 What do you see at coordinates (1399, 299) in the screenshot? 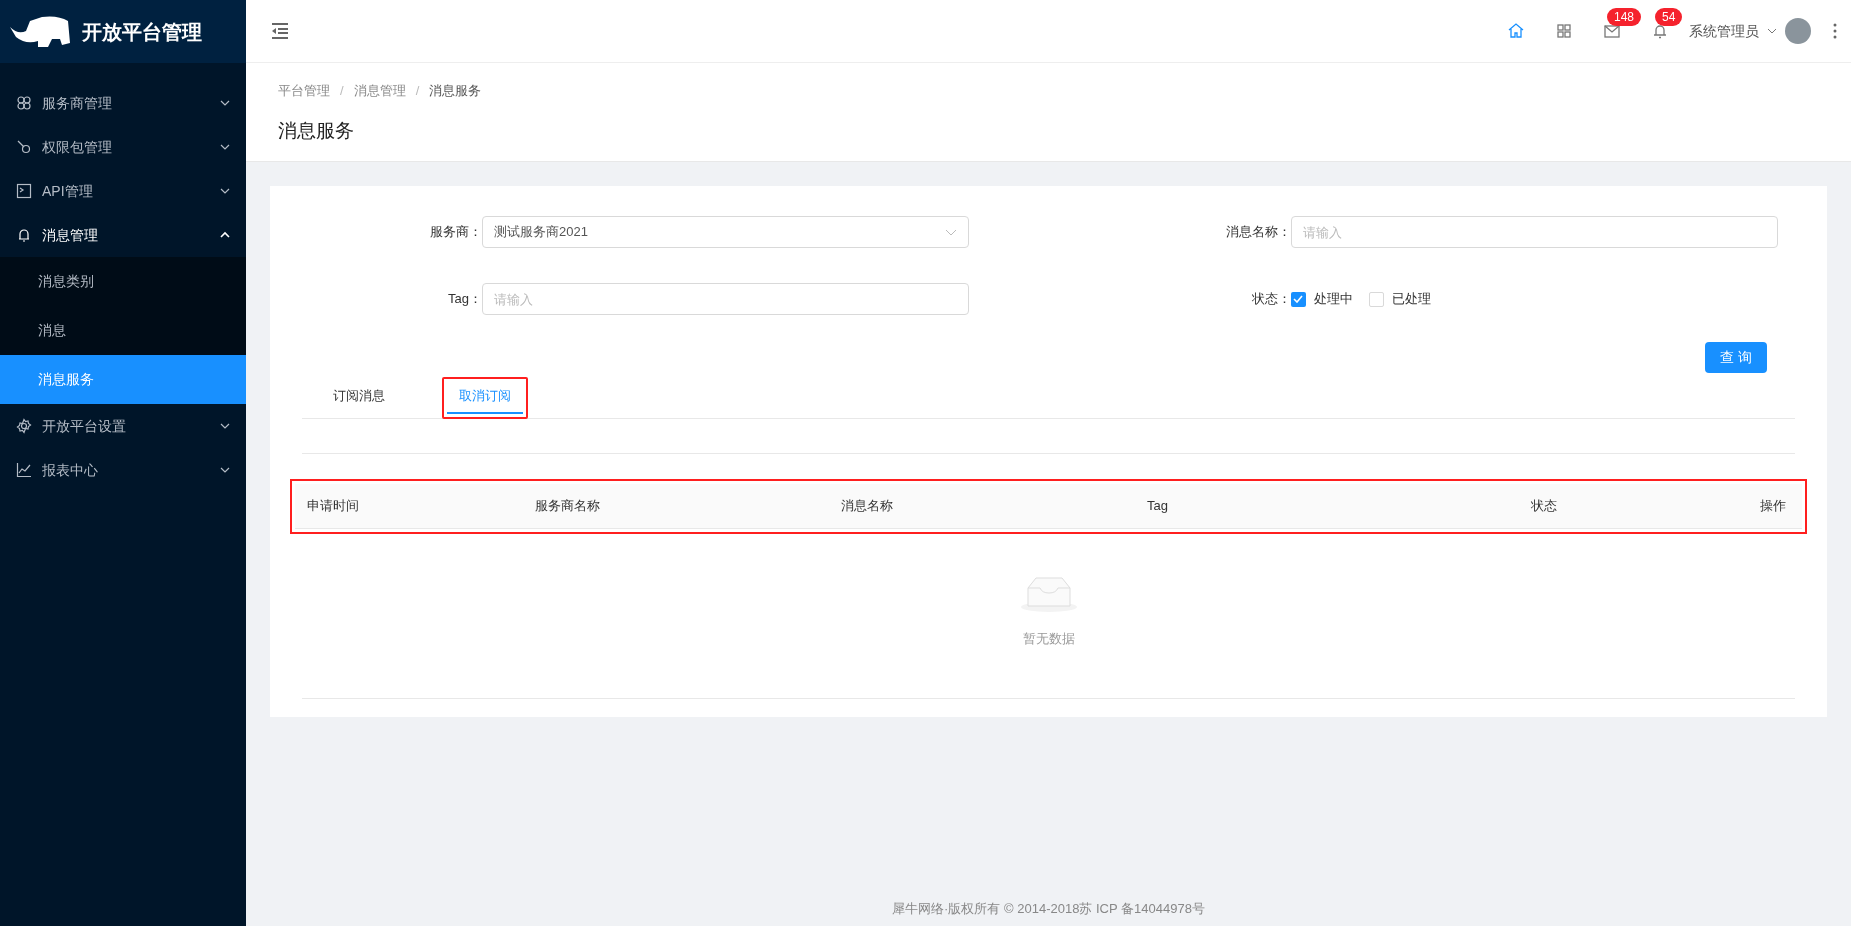
I see `status-checkbox: 已处理` at bounding box center [1399, 299].